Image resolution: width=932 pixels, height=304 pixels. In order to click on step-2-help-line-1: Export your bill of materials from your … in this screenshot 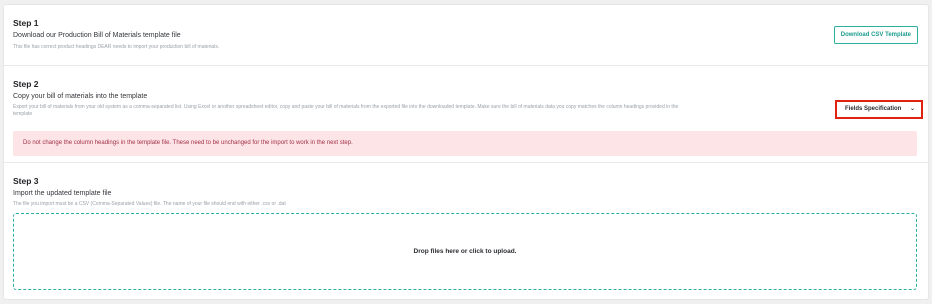, I will do `click(346, 107)`.